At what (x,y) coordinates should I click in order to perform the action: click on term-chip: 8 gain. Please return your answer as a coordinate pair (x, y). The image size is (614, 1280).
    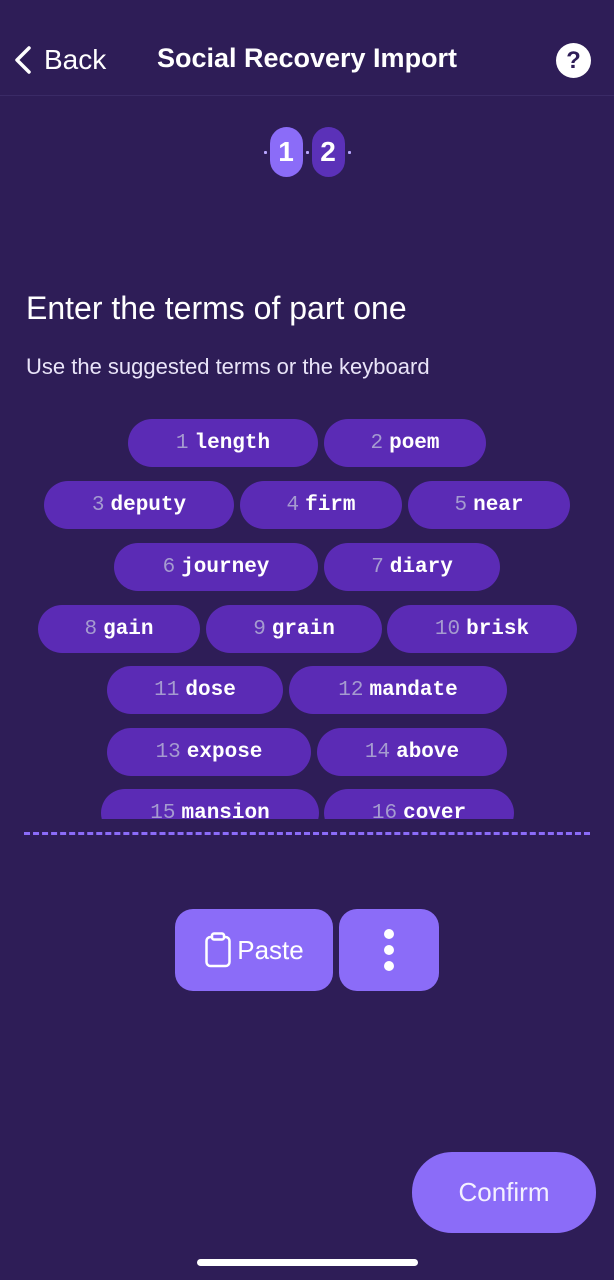
    Looking at the image, I should click on (119, 629).